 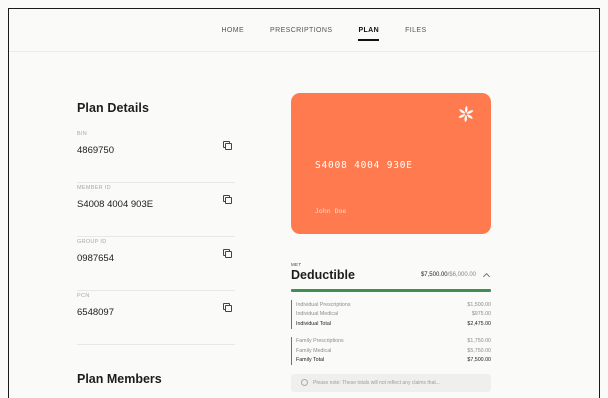 What do you see at coordinates (479, 304) in the screenshot?
I see `row-value: $1,500.00` at bounding box center [479, 304].